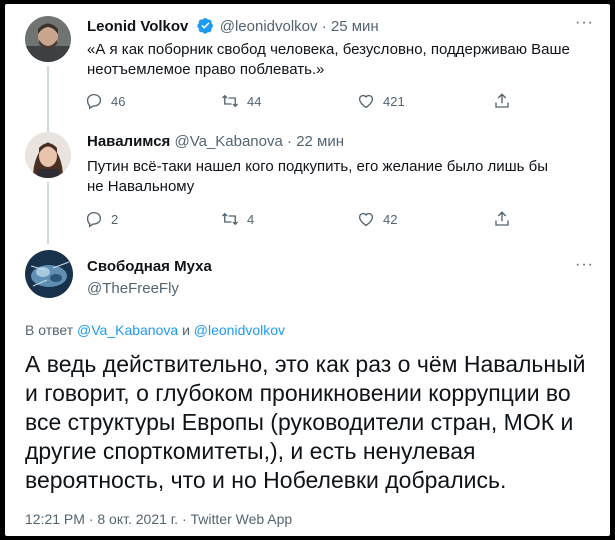 The width and height of the screenshot is (615, 540). Describe the element at coordinates (251, 219) in the screenshot. I see `retweet-count: 4` at that location.